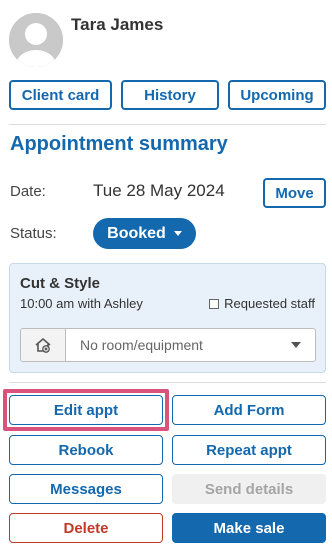 The width and height of the screenshot is (332, 556). What do you see at coordinates (269, 303) in the screenshot?
I see `requested-staff-label: Requested staff` at bounding box center [269, 303].